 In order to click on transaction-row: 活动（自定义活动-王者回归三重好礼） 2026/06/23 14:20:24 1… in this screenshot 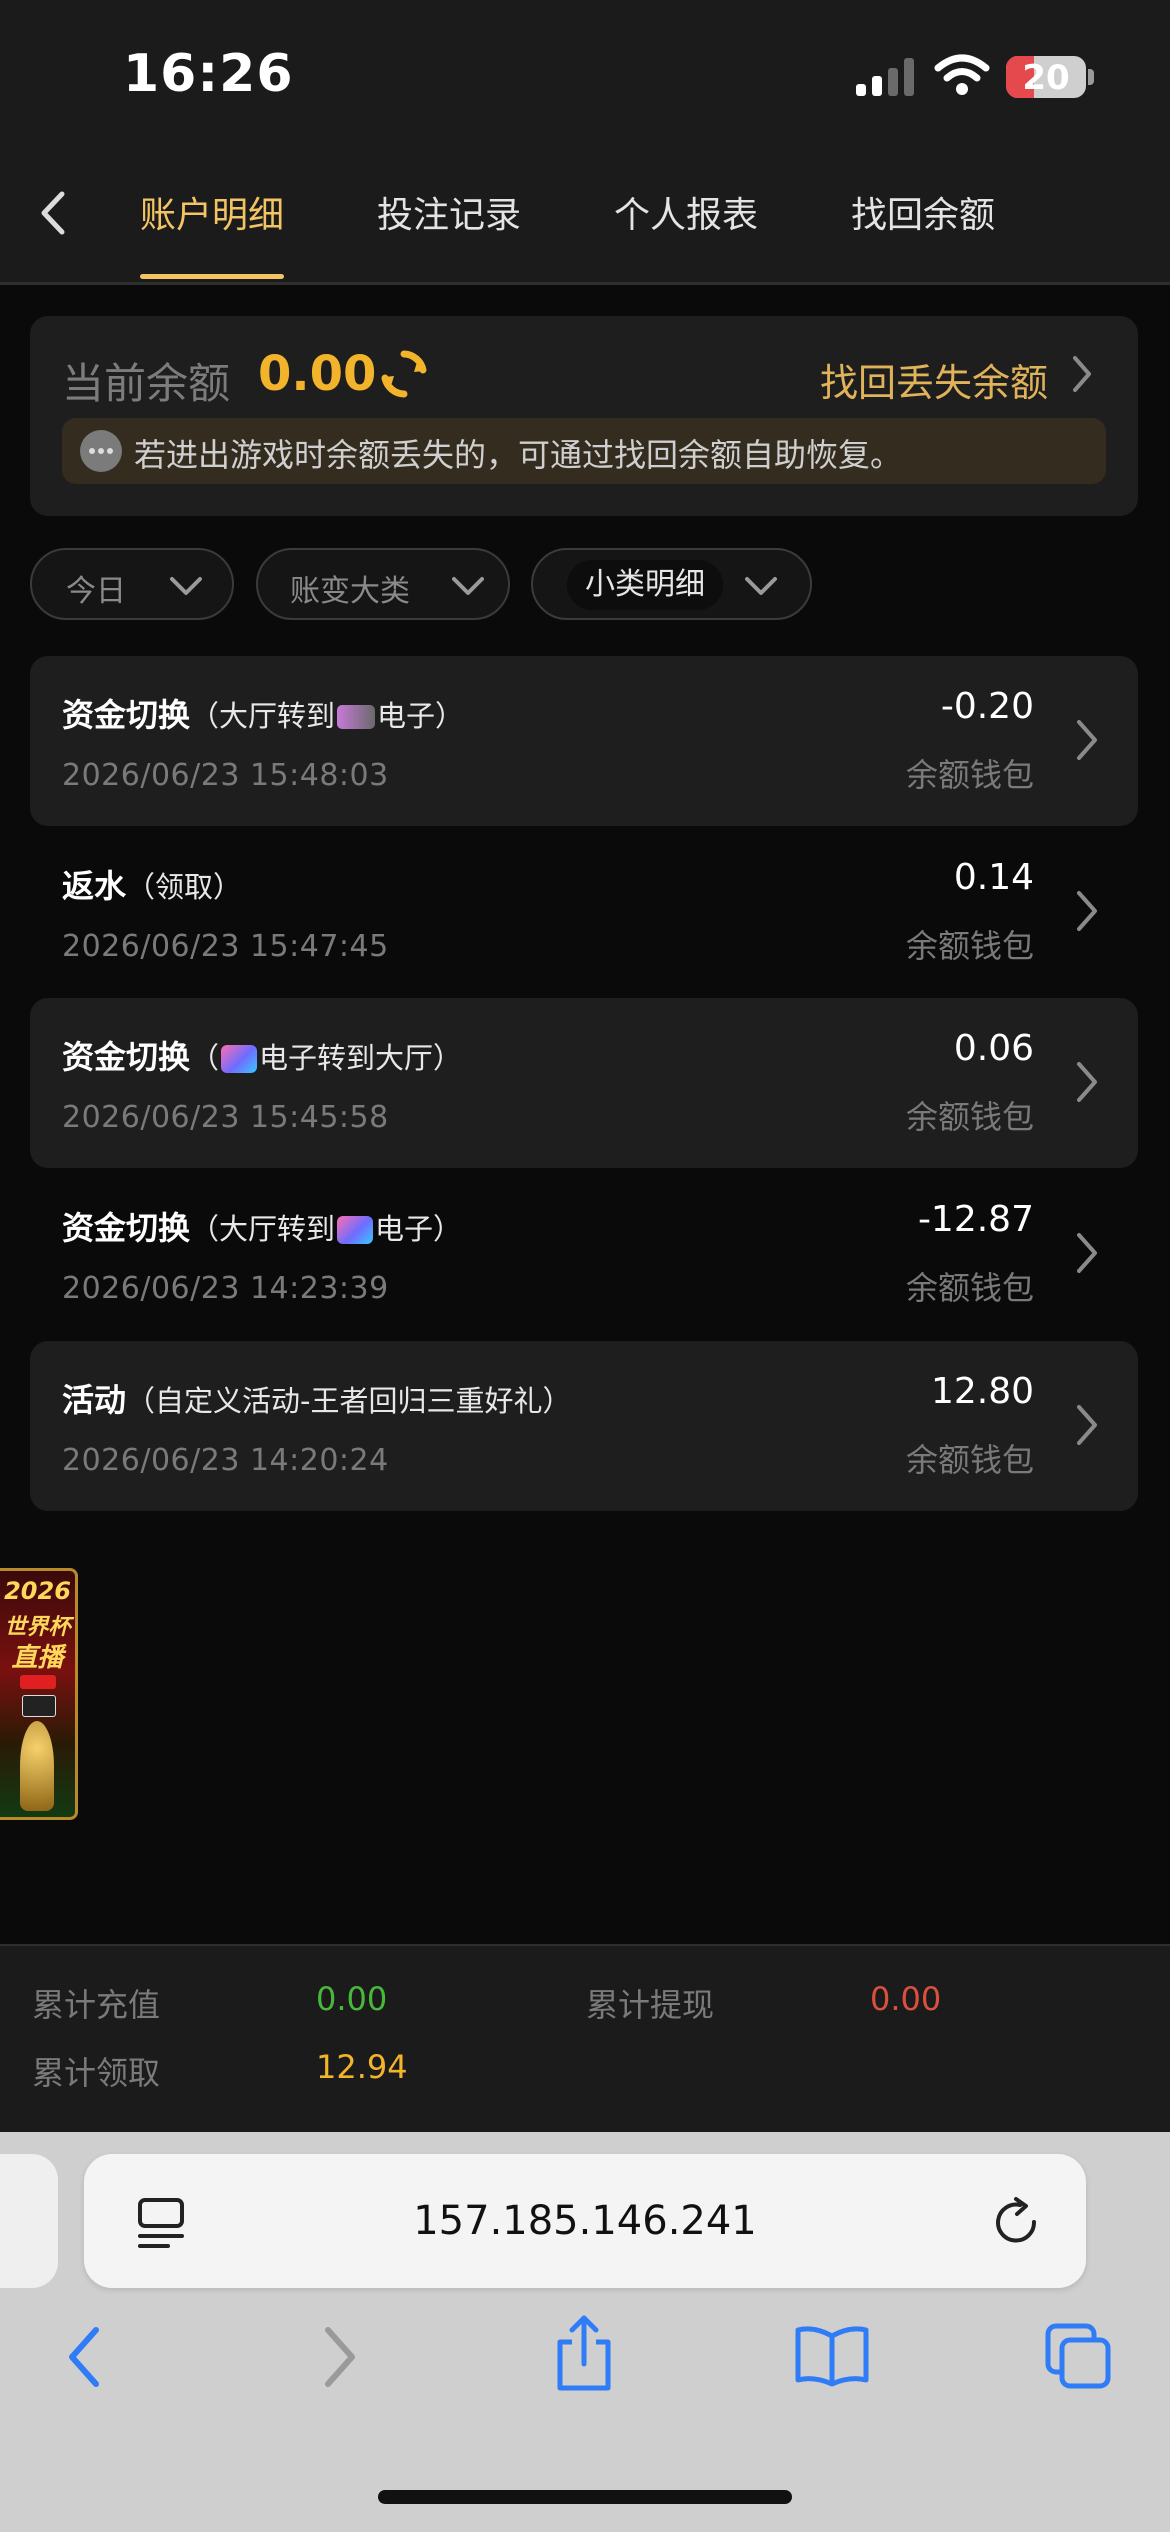, I will do `click(584, 1426)`.